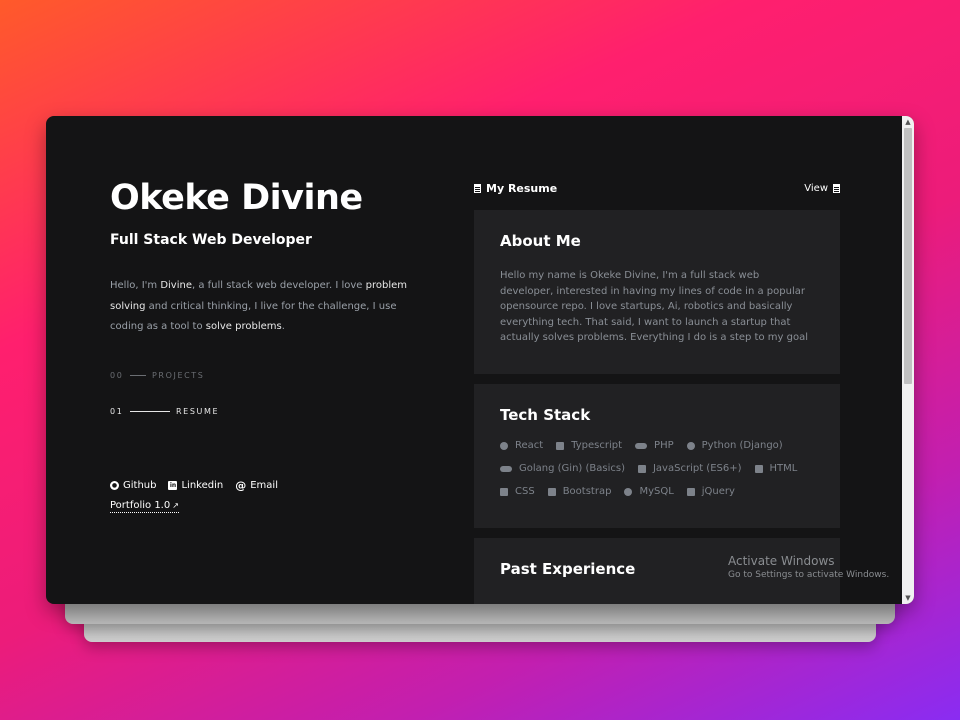  What do you see at coordinates (908, 256) in the screenshot?
I see `scroll-thumb` at bounding box center [908, 256].